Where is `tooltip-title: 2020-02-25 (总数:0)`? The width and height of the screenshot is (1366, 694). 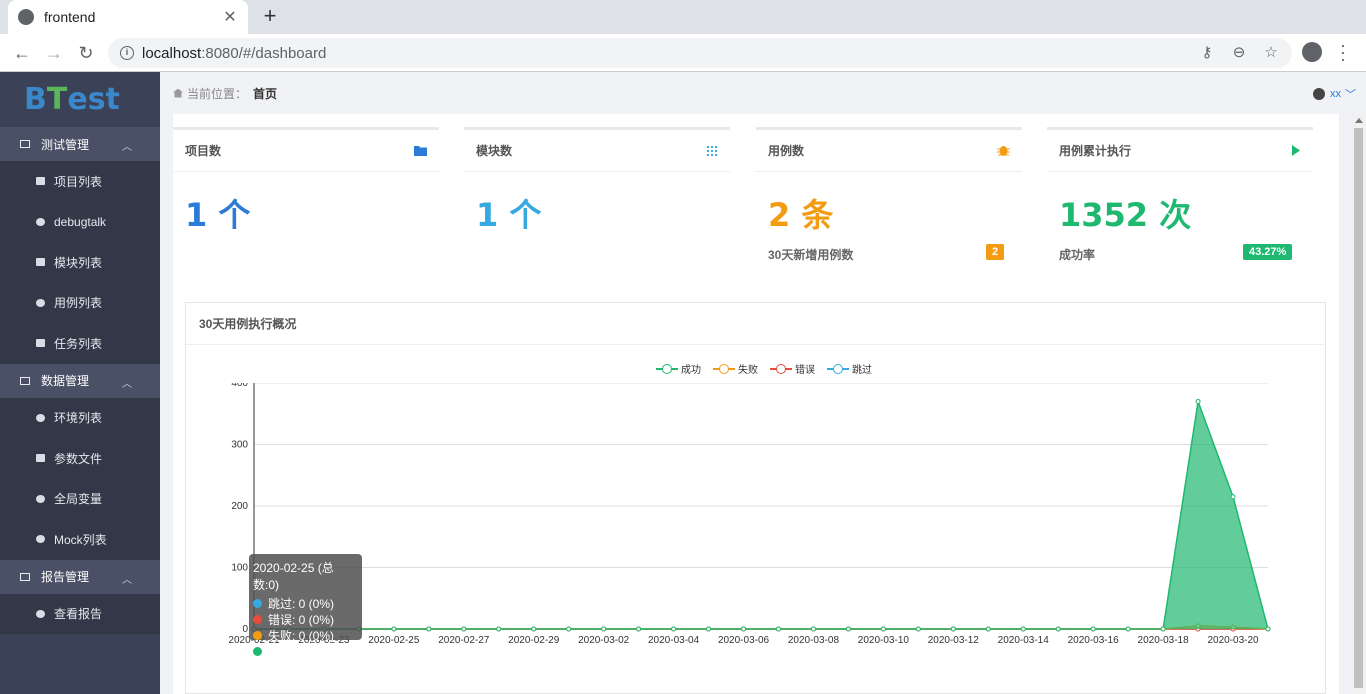
tooltip-title: 2020-02-25 (总数:0) is located at coordinates (293, 576).